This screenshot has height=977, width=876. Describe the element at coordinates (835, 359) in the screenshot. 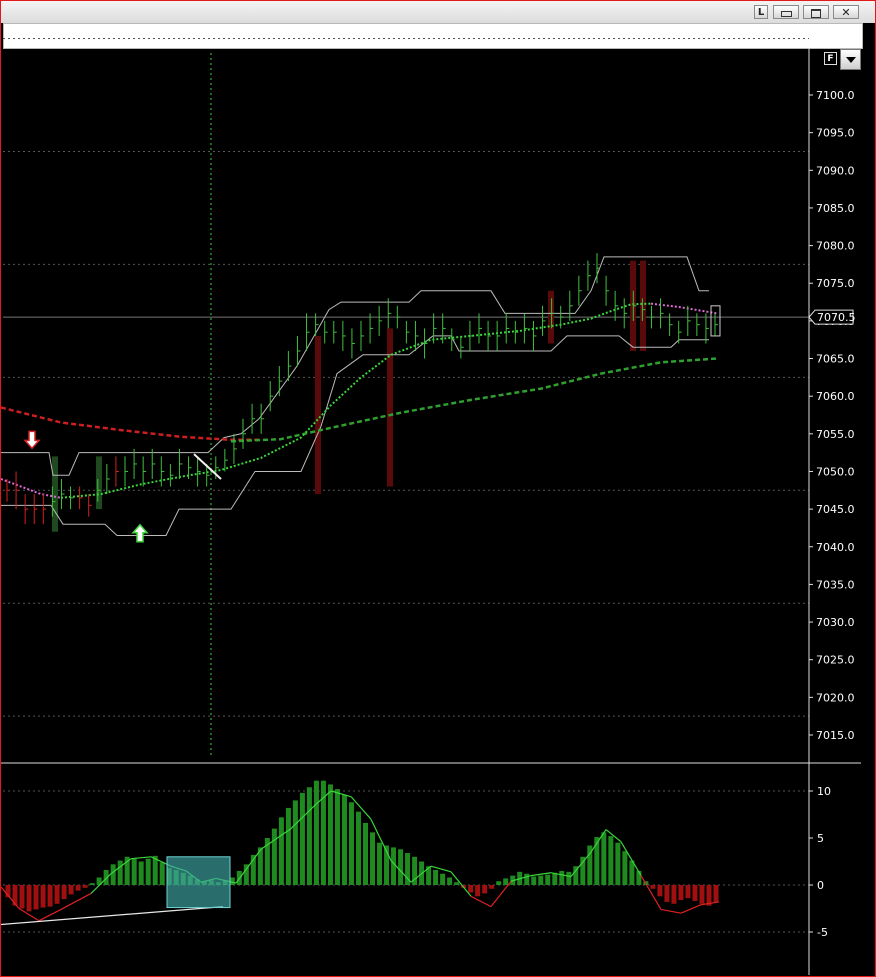

I see `price-tick-label: 7065.0` at that location.